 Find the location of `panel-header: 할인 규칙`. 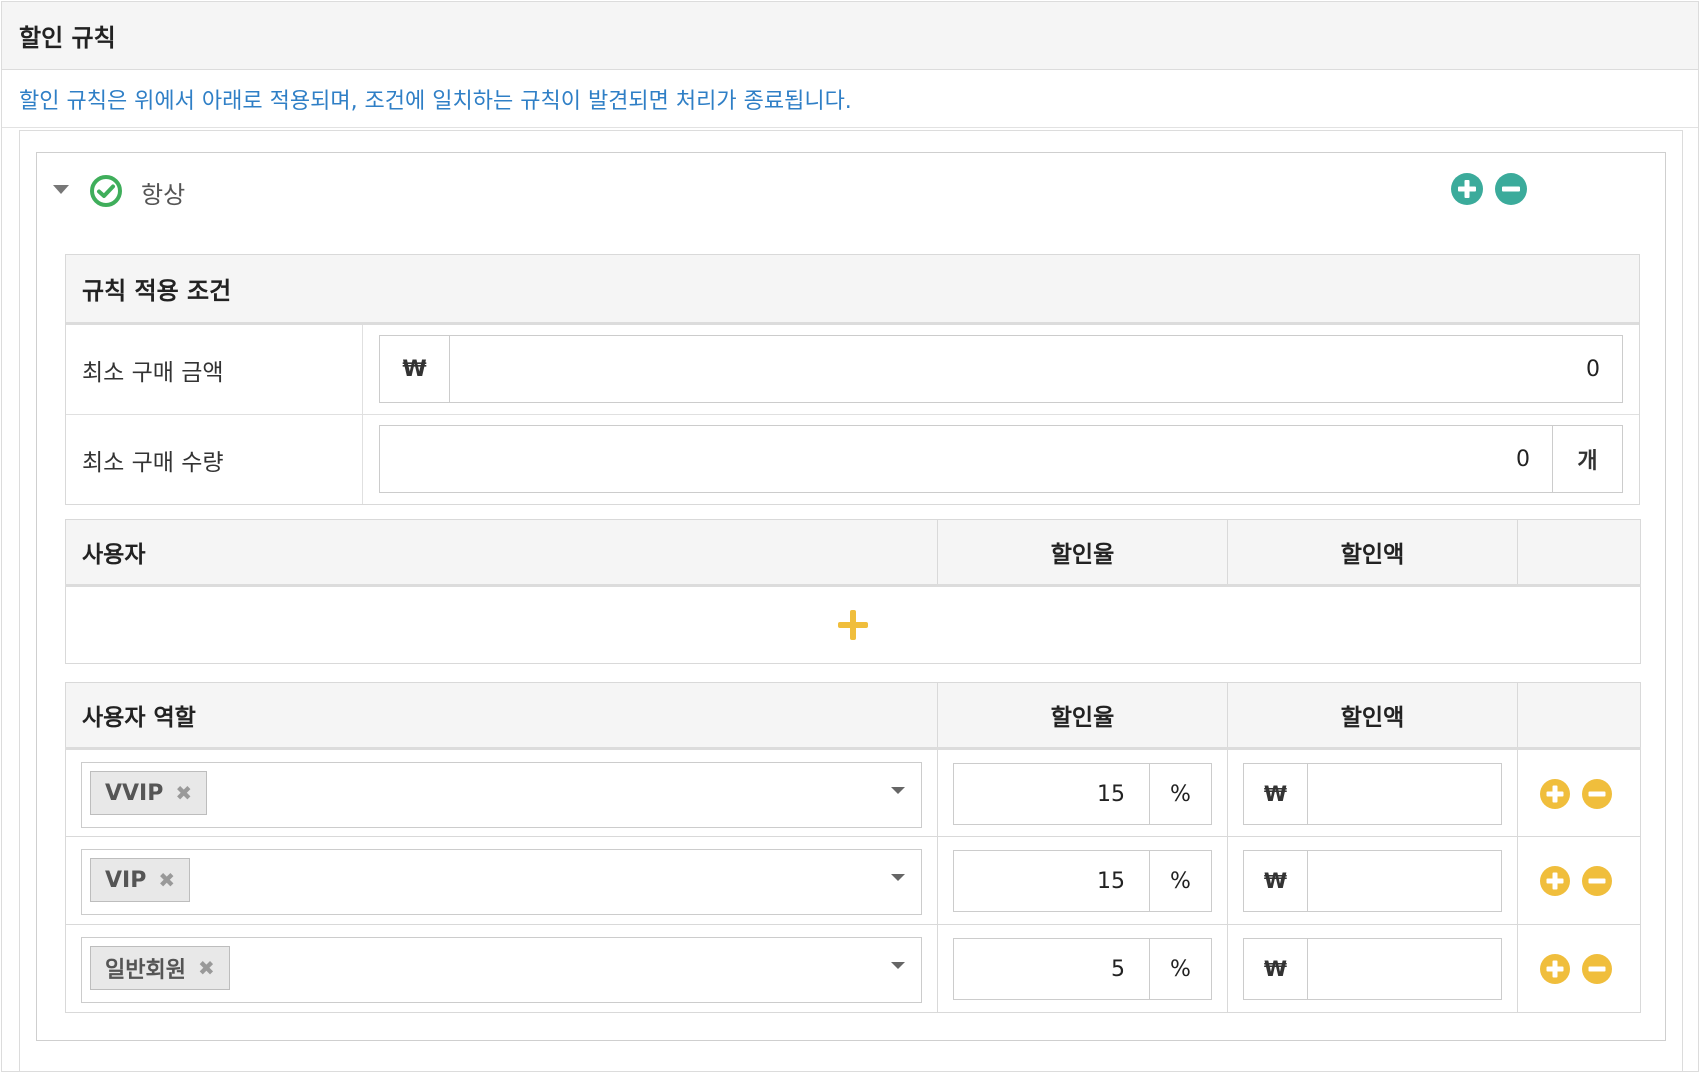

panel-header: 할인 규칙 is located at coordinates (850, 36).